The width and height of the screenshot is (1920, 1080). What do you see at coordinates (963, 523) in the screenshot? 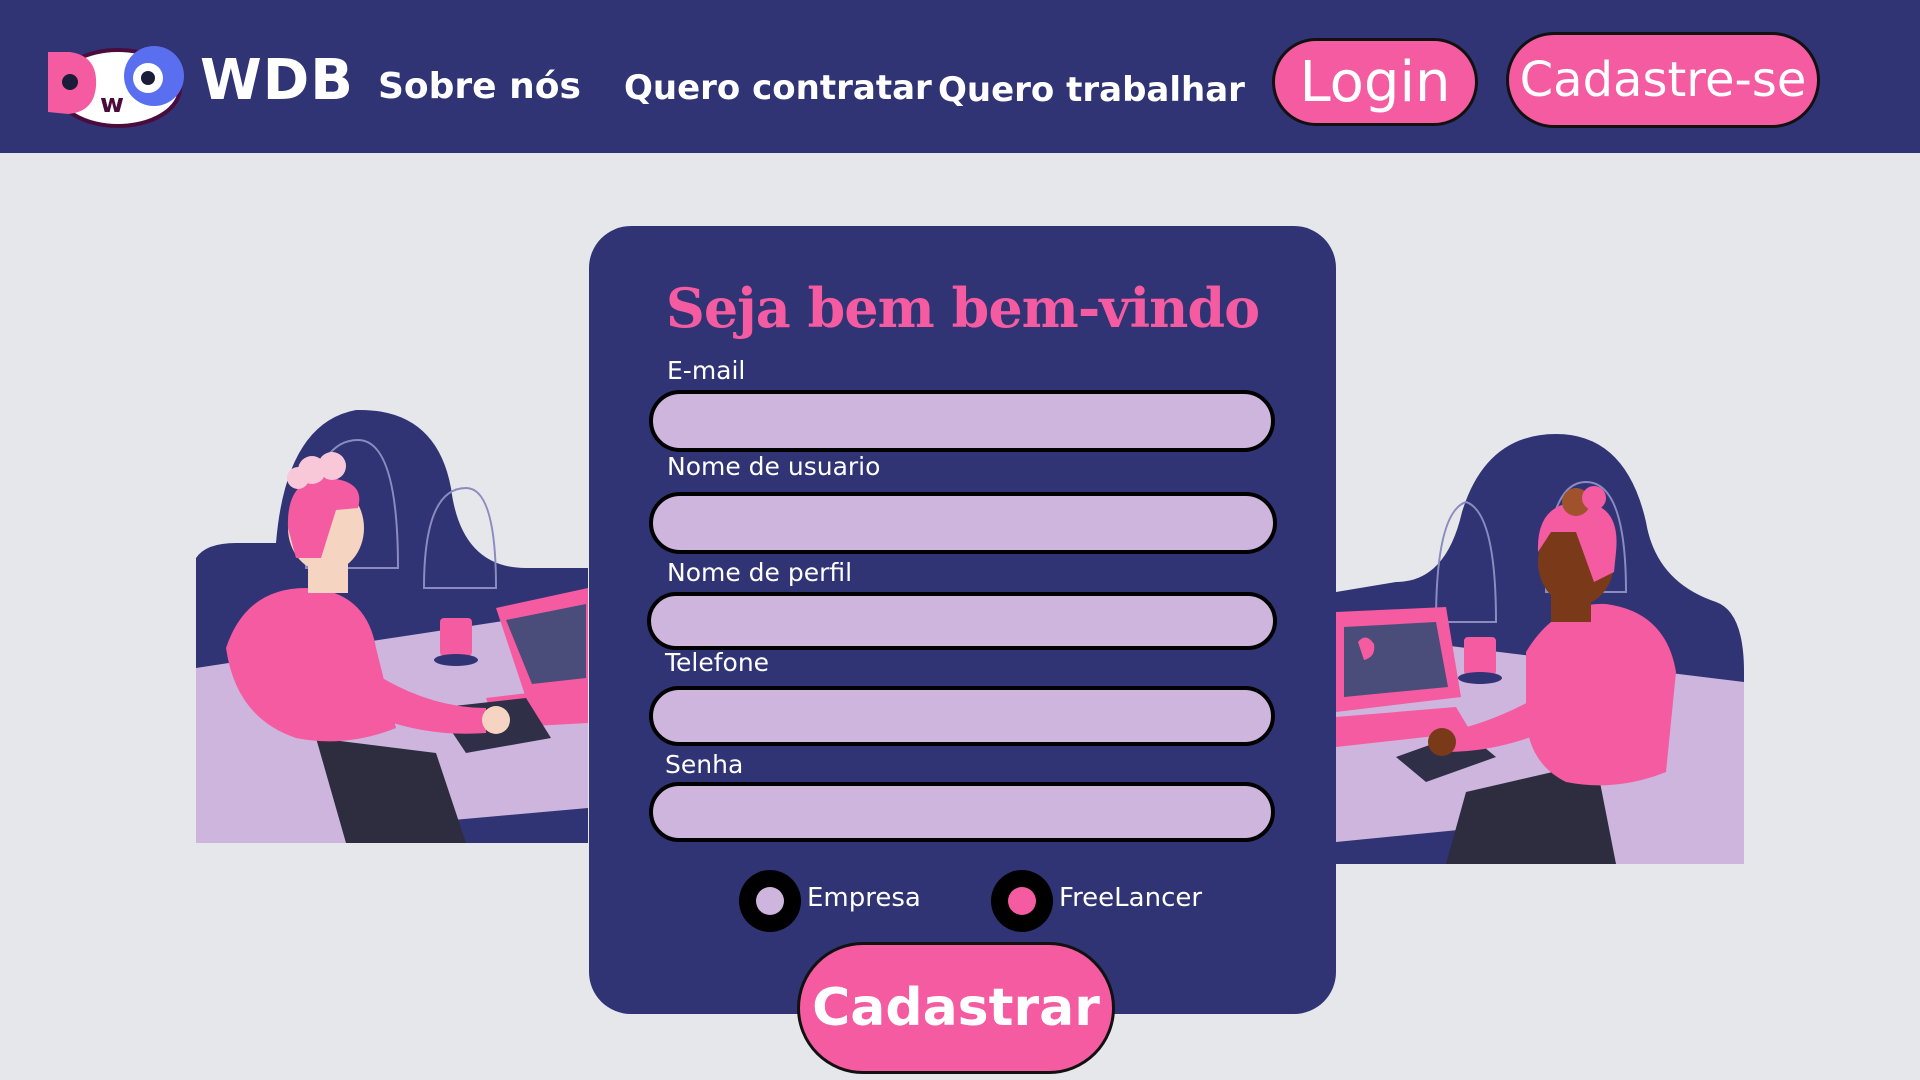
I see `username-input` at bounding box center [963, 523].